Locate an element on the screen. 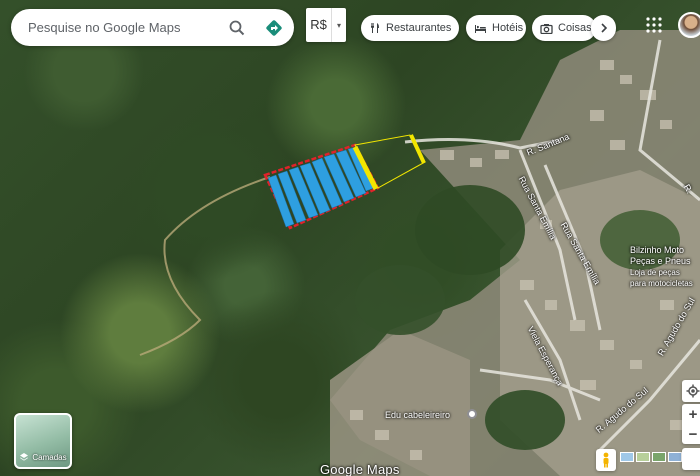 This screenshot has width=700, height=476. camera-icon is located at coordinates (546, 28).